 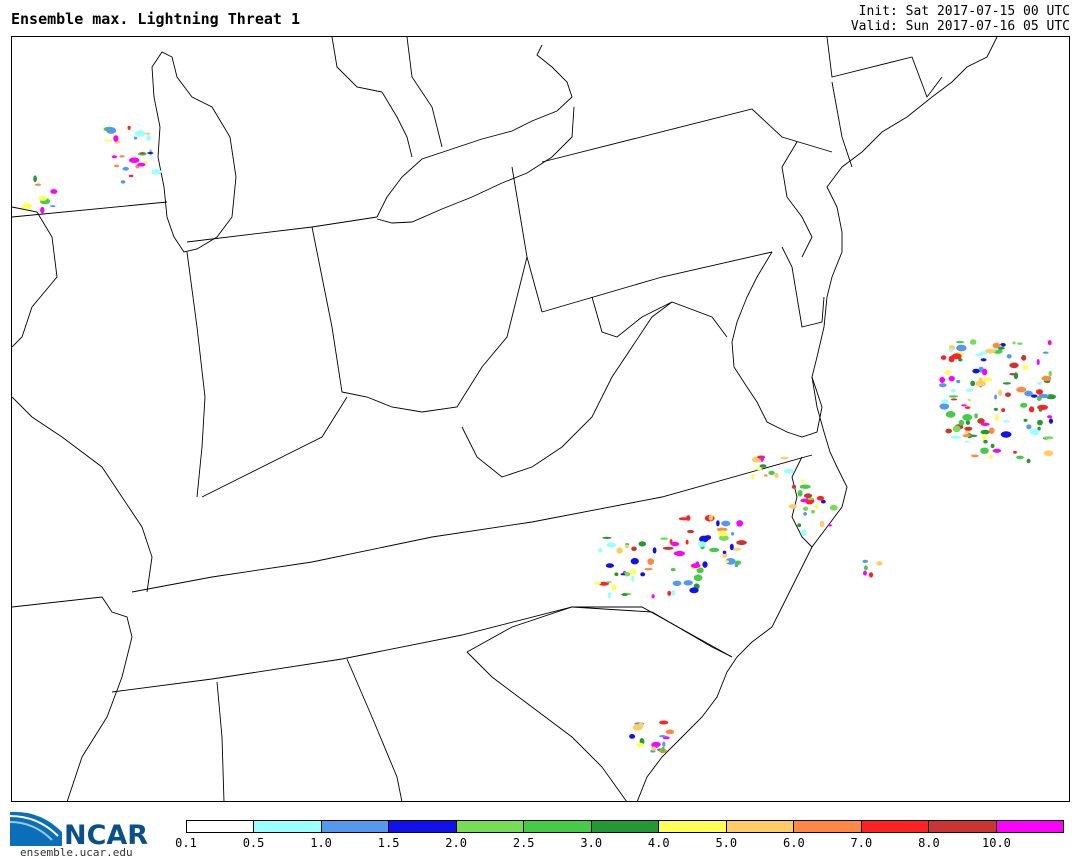 I want to click on chesapeake-bay, so click(x=777, y=344).